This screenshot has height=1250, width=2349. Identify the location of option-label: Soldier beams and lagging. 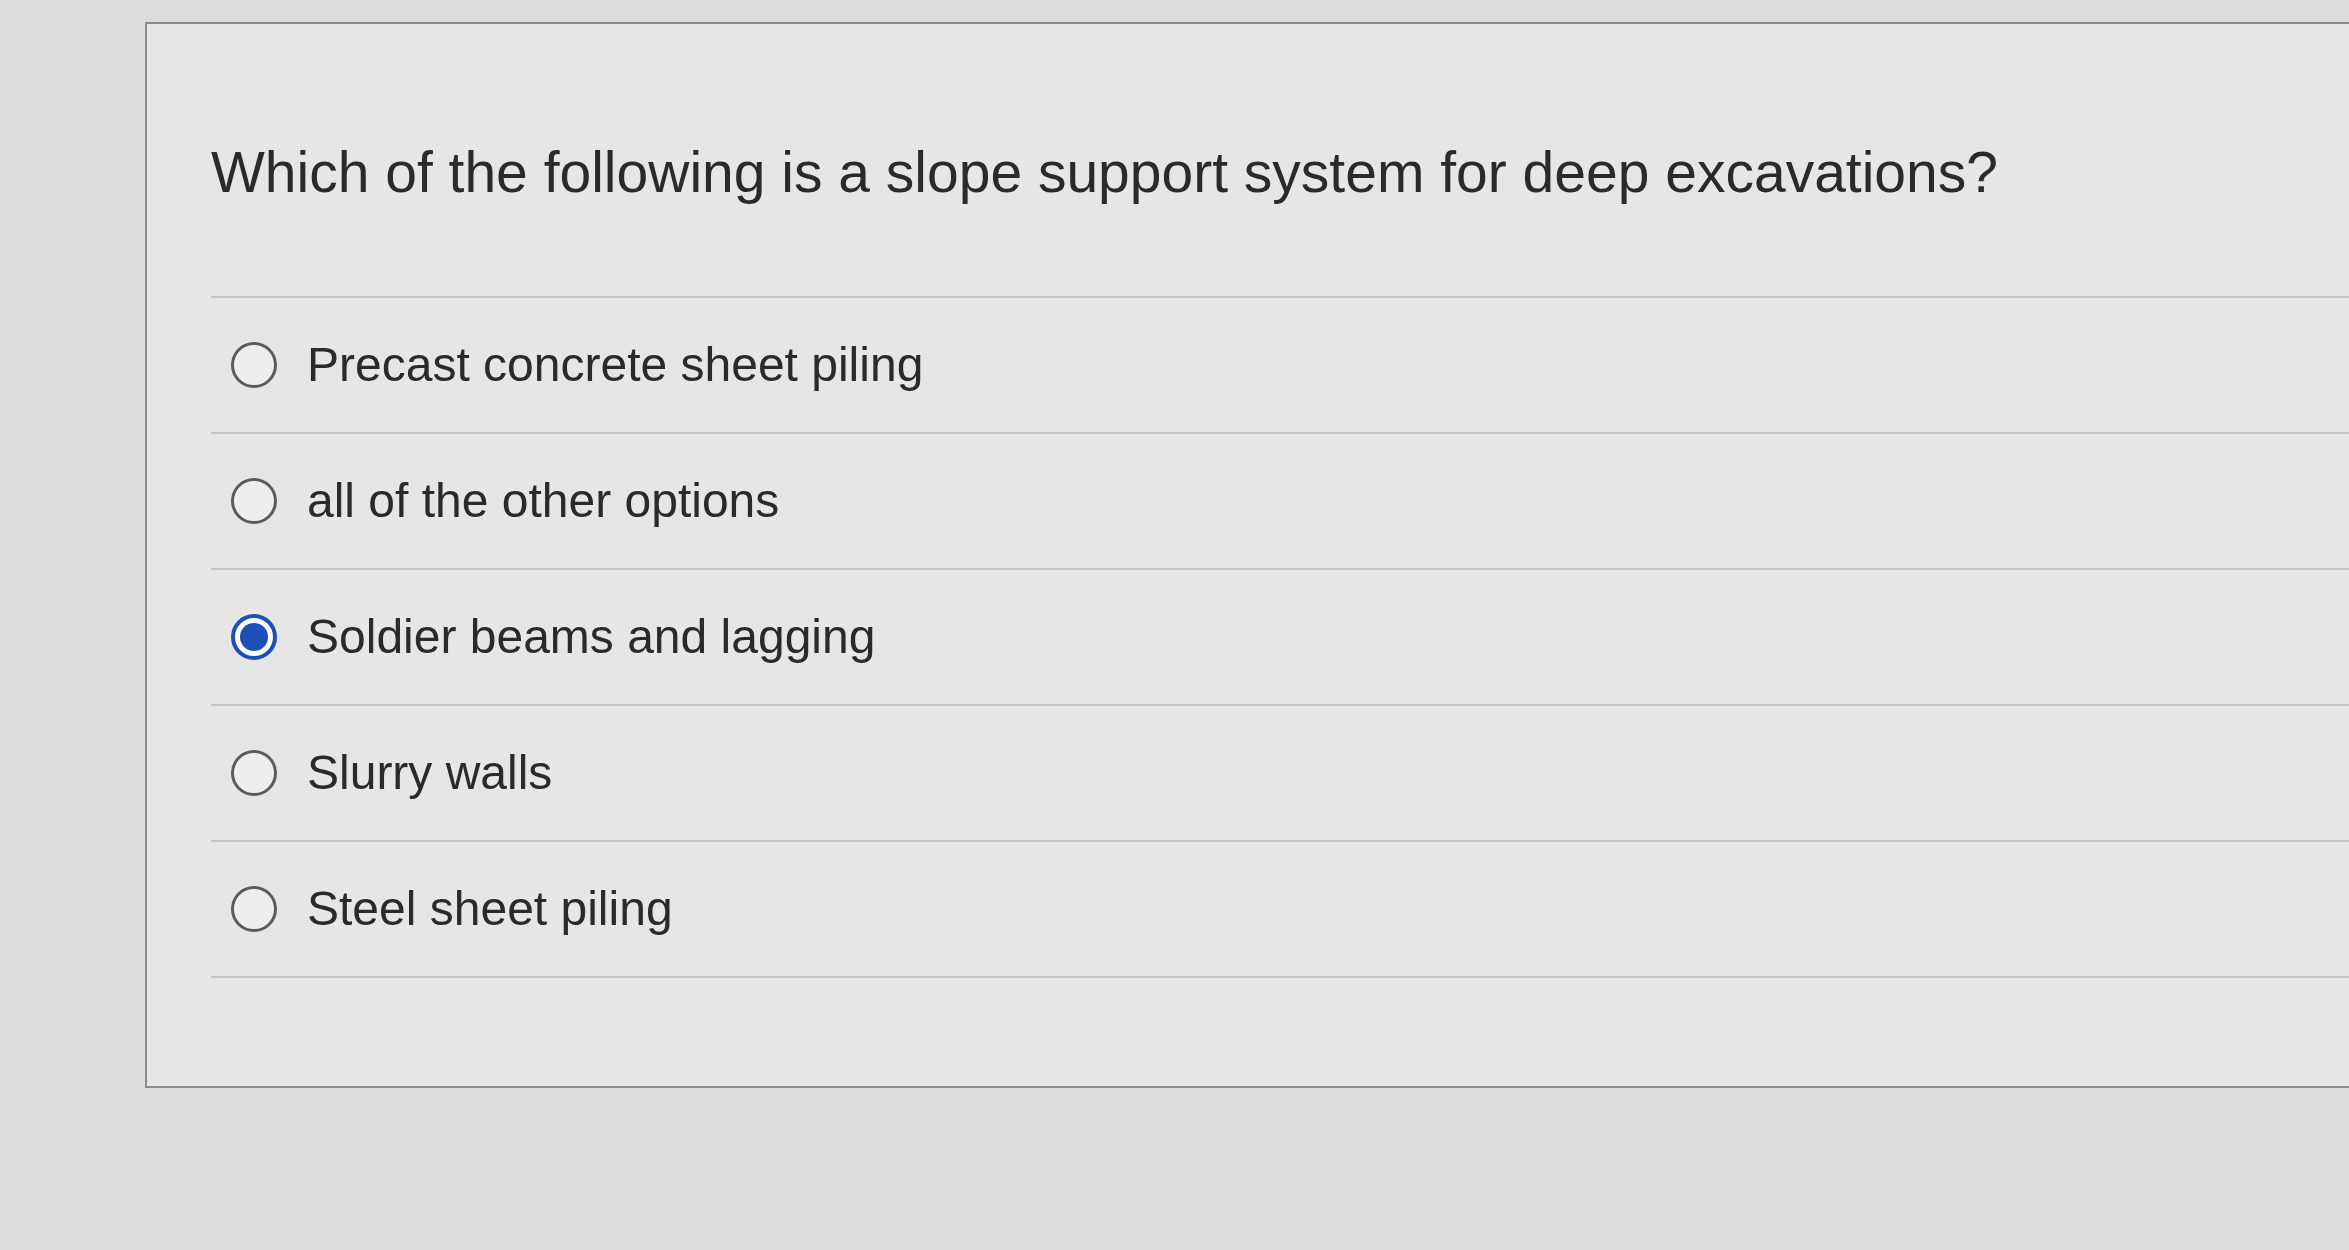
(591, 637).